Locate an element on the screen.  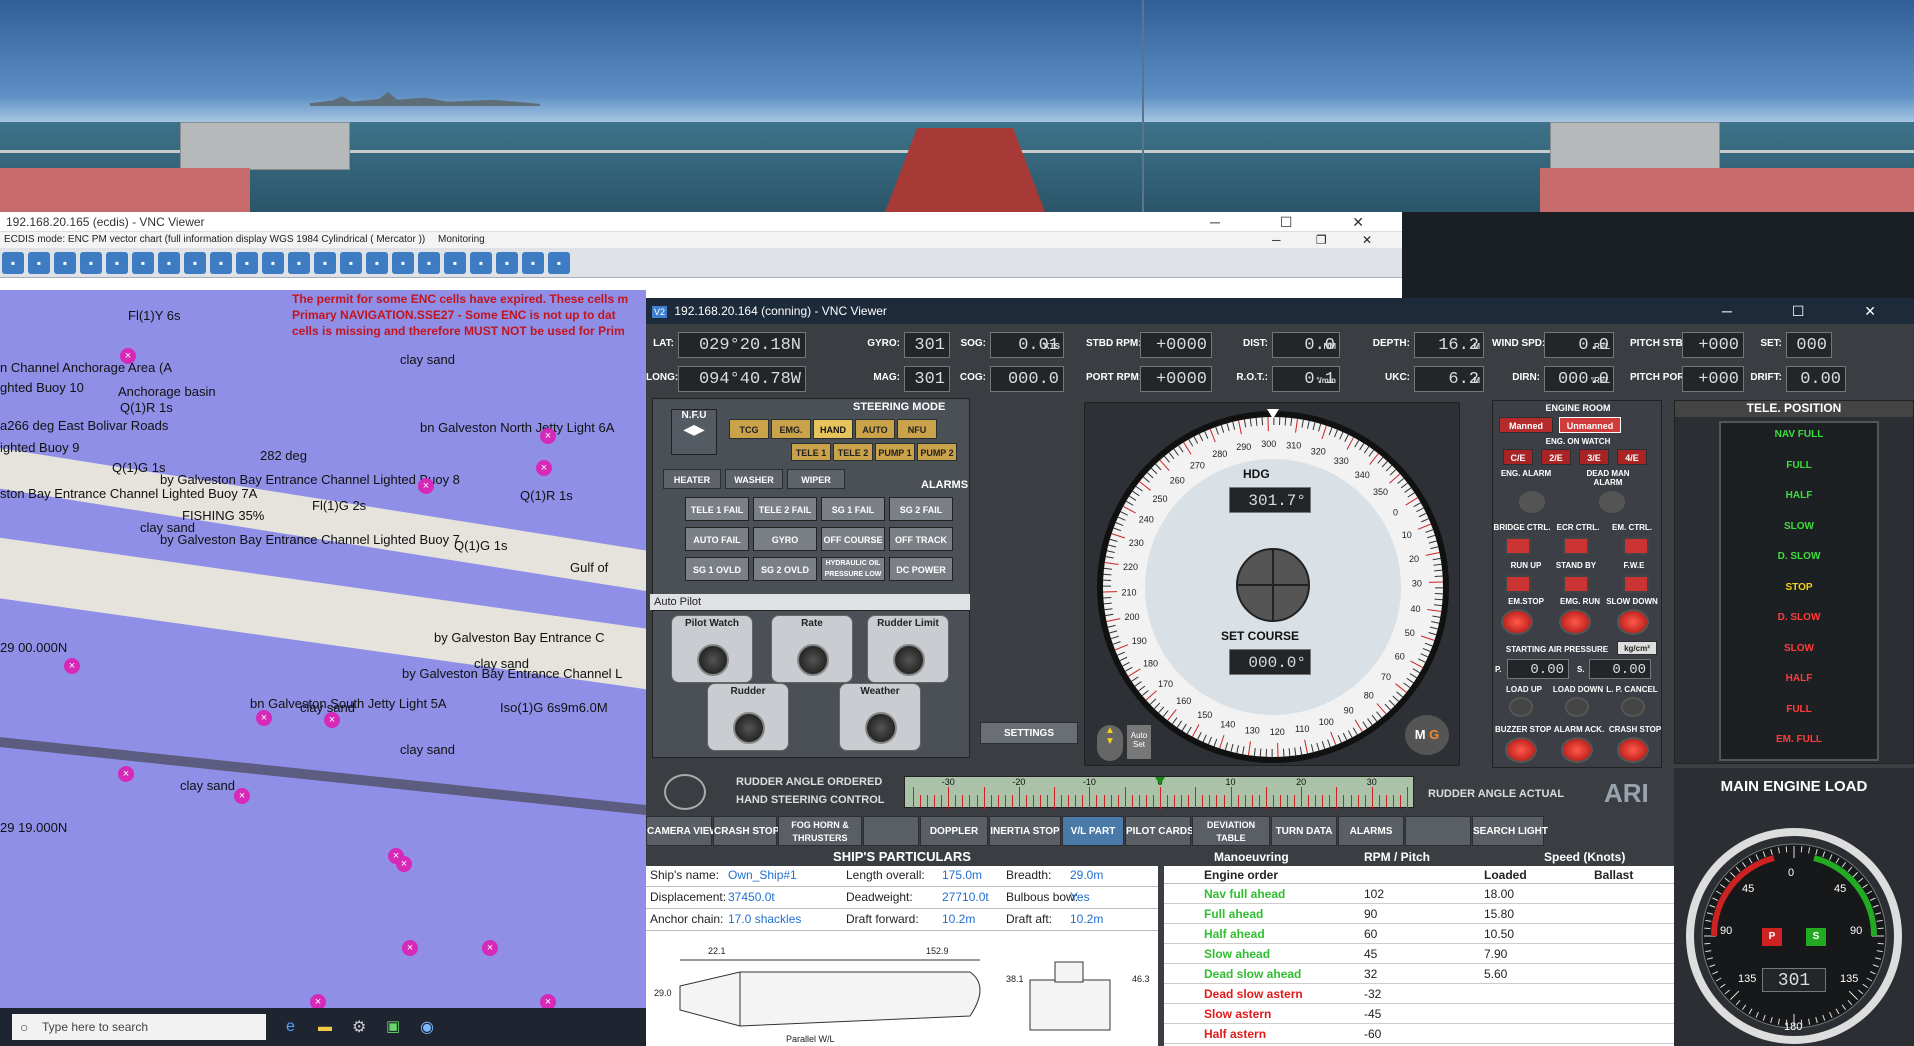
tele-pos-4: D. SLOW is located at coordinates (1799, 556).